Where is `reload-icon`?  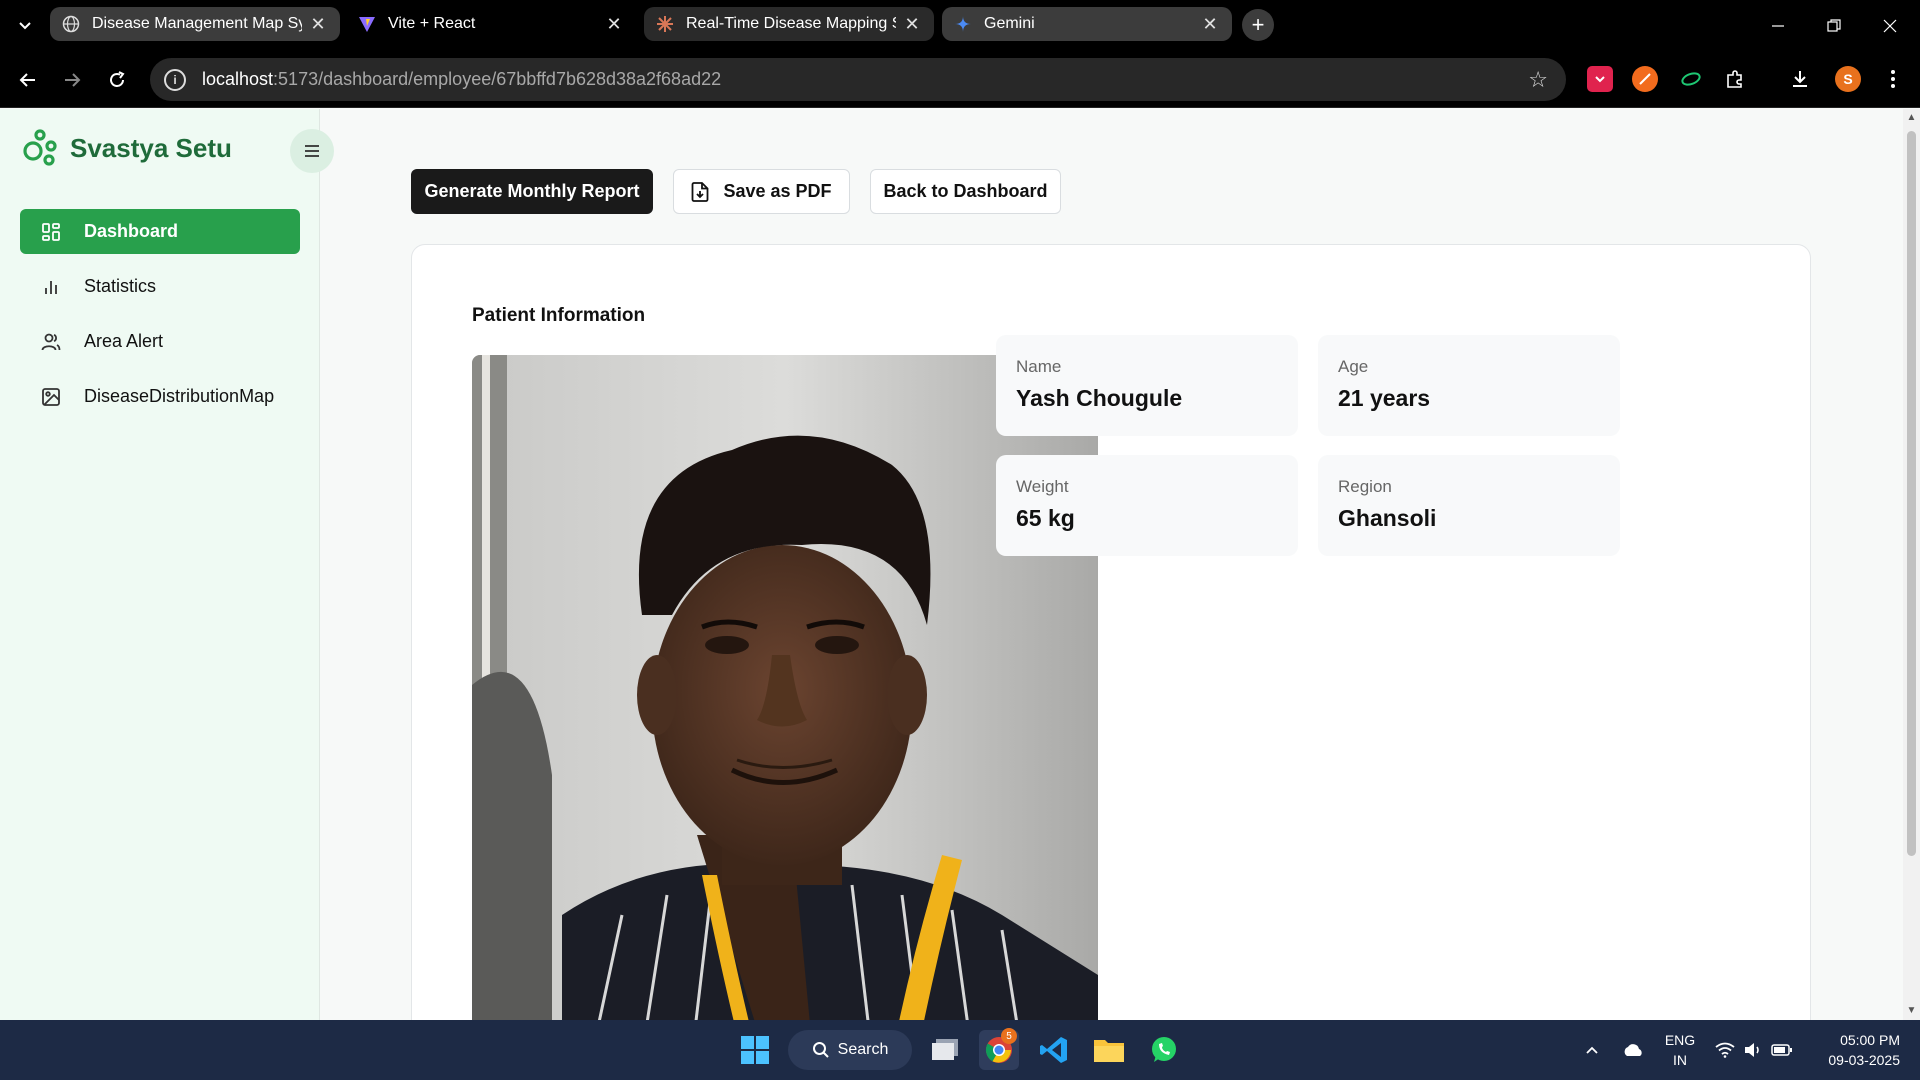
reload-icon is located at coordinates (117, 80).